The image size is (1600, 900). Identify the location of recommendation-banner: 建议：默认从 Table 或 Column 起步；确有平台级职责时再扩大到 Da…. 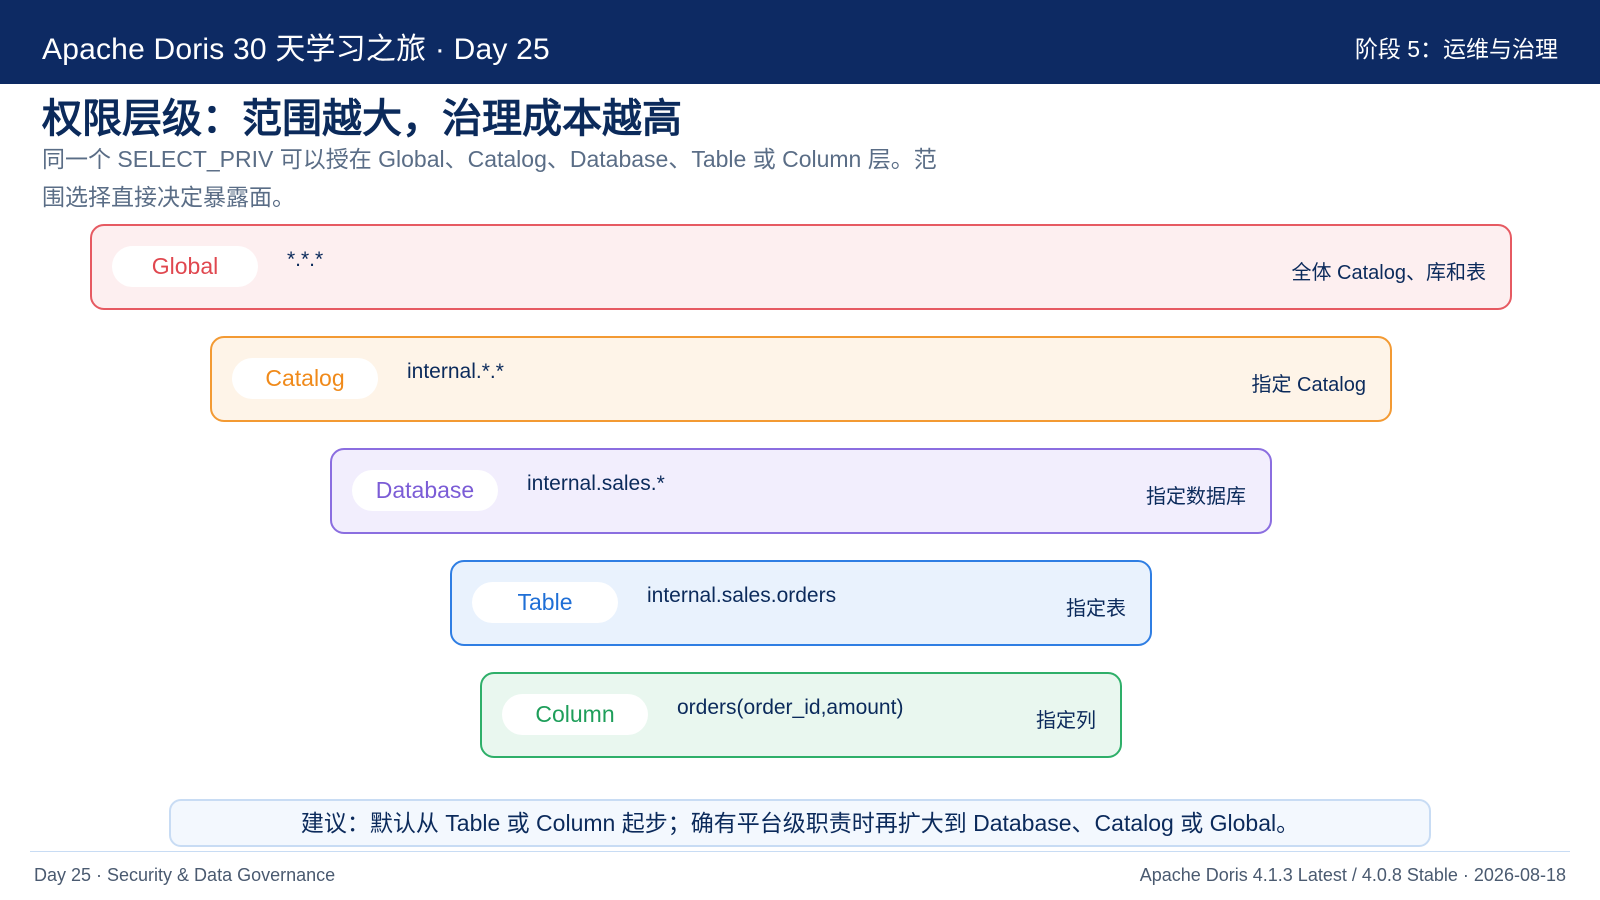
(800, 823).